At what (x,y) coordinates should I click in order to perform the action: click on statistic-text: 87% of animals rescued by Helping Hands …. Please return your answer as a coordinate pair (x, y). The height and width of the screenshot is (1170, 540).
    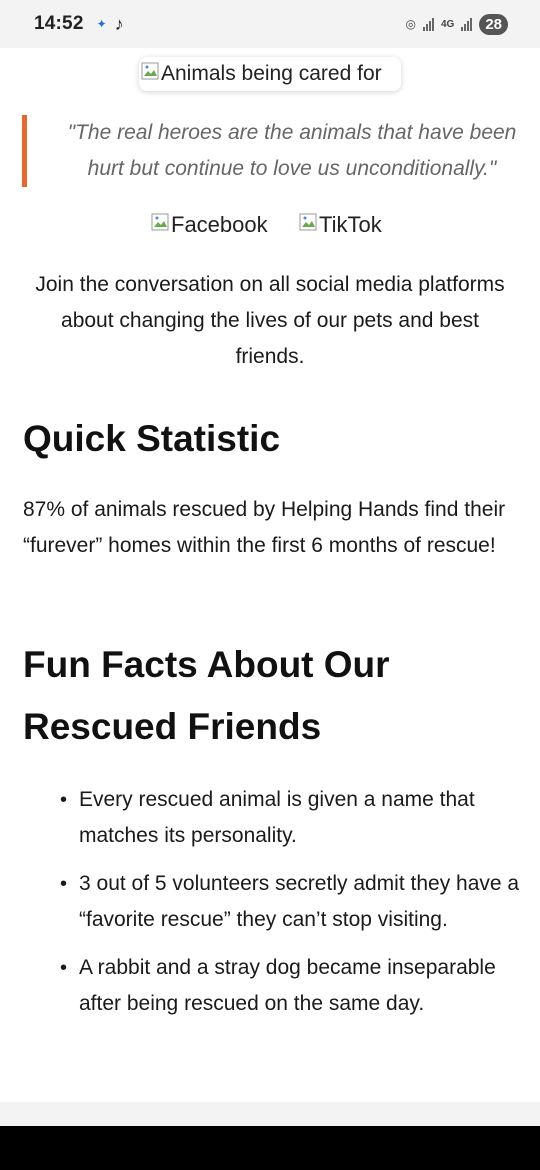
    Looking at the image, I should click on (264, 527).